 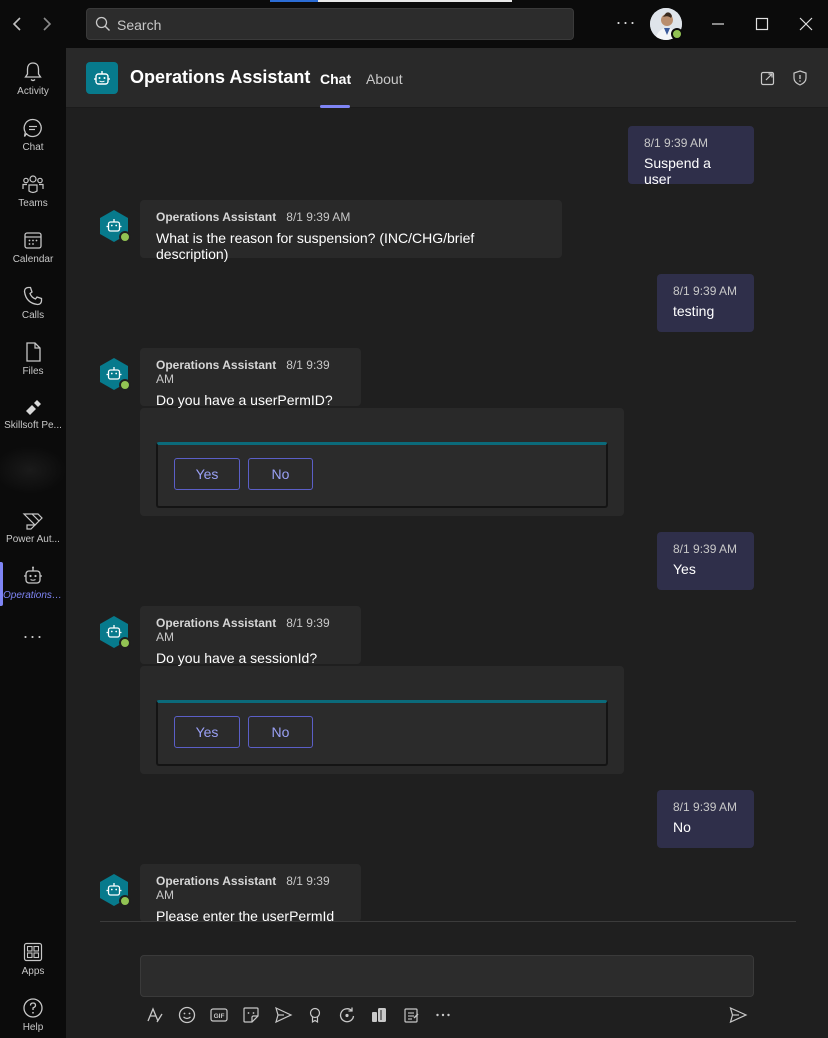 What do you see at coordinates (384, 79) in the screenshot?
I see `tab-about: About` at bounding box center [384, 79].